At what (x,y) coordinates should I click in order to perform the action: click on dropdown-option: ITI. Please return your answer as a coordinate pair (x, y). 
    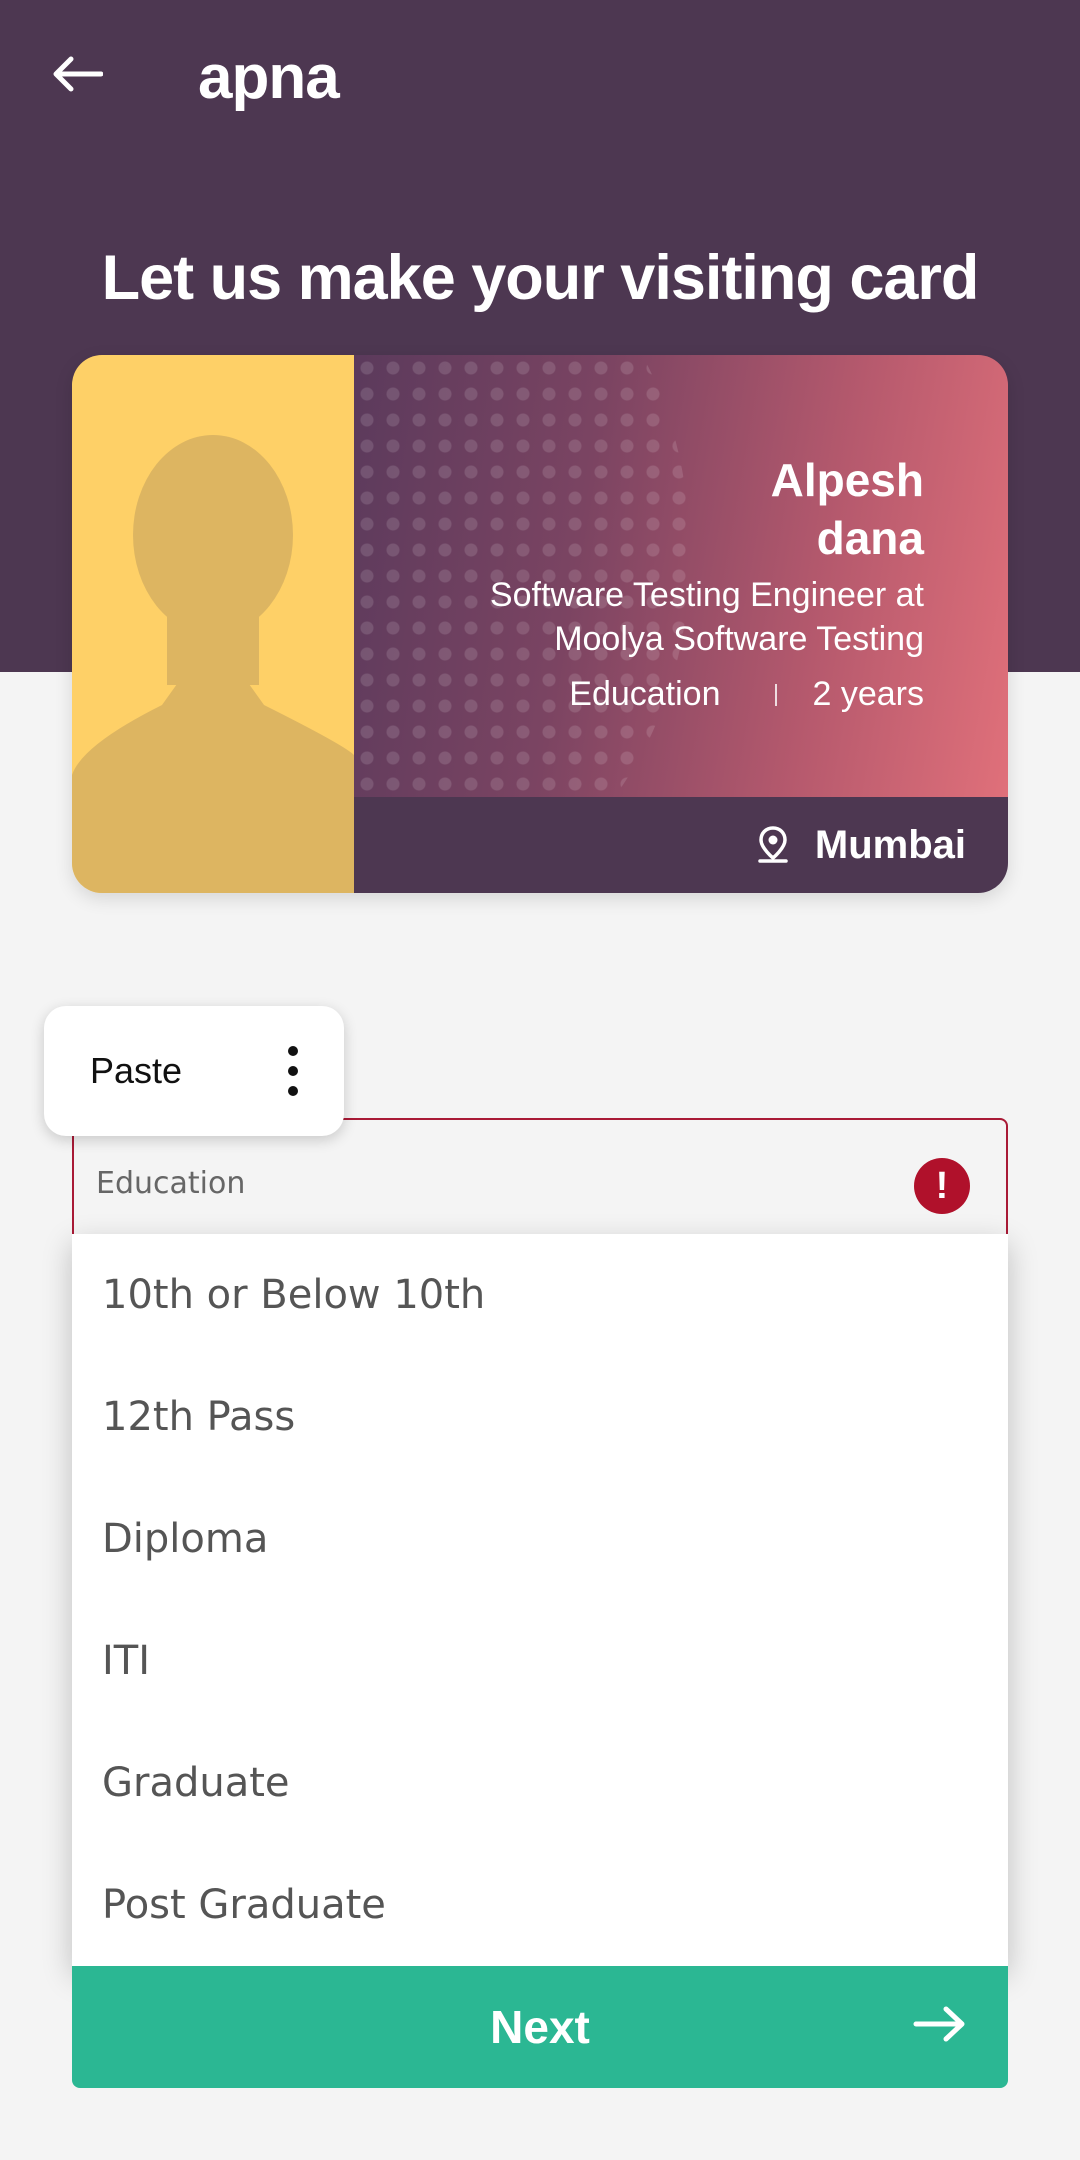
    Looking at the image, I should click on (540, 1661).